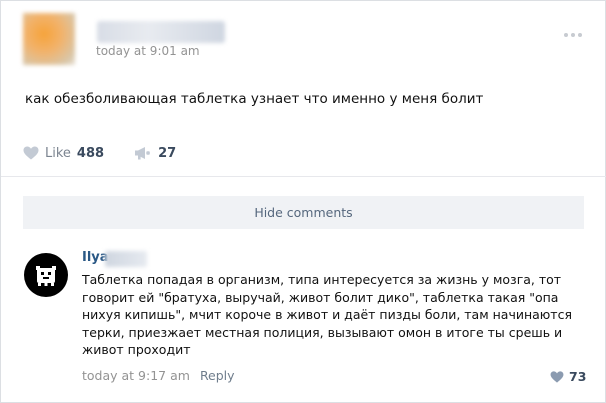  I want to click on comment-like-button: 73, so click(568, 376).